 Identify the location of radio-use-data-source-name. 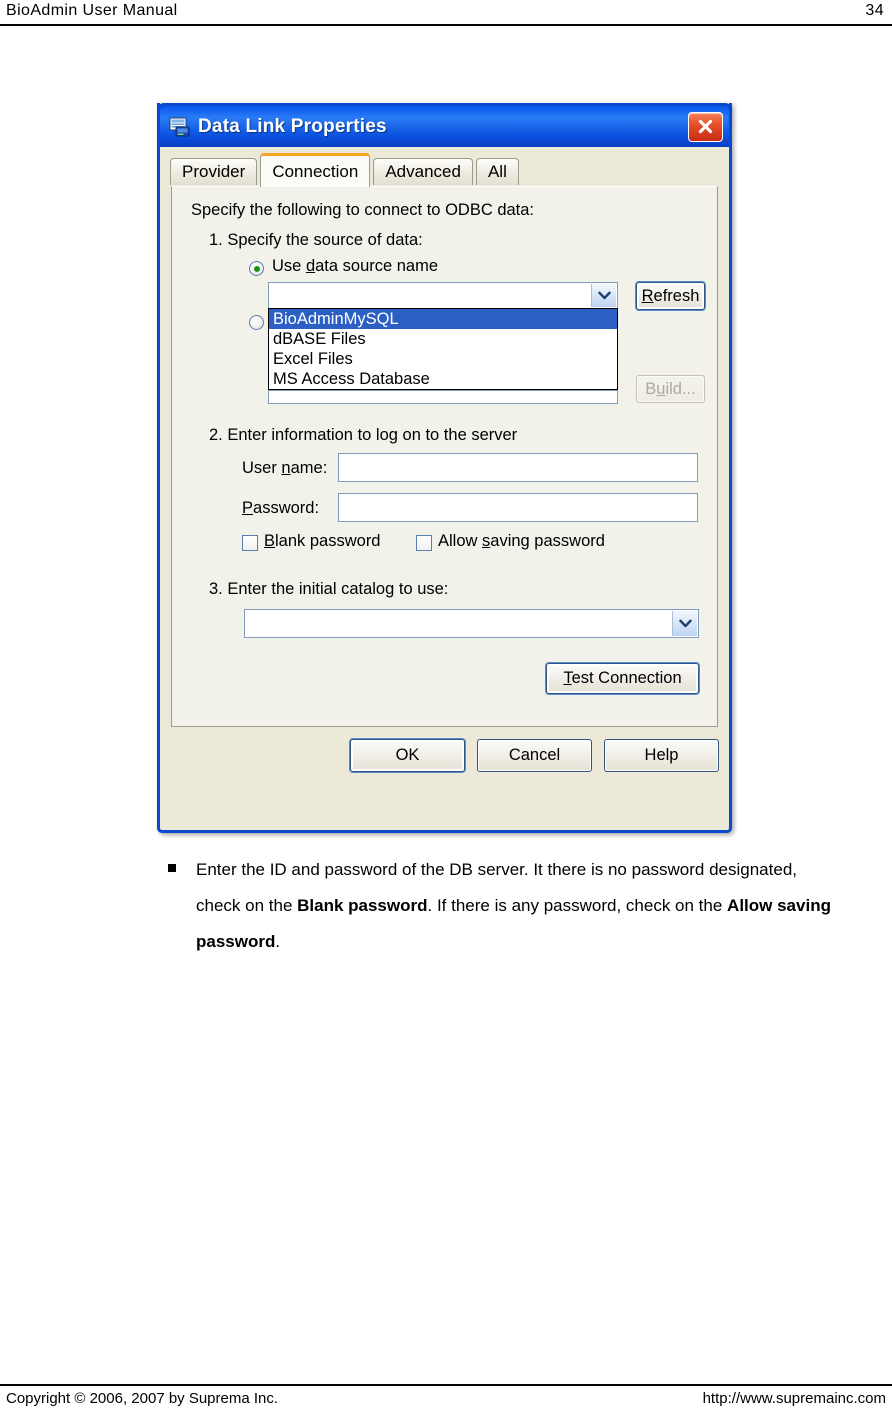
(256, 268).